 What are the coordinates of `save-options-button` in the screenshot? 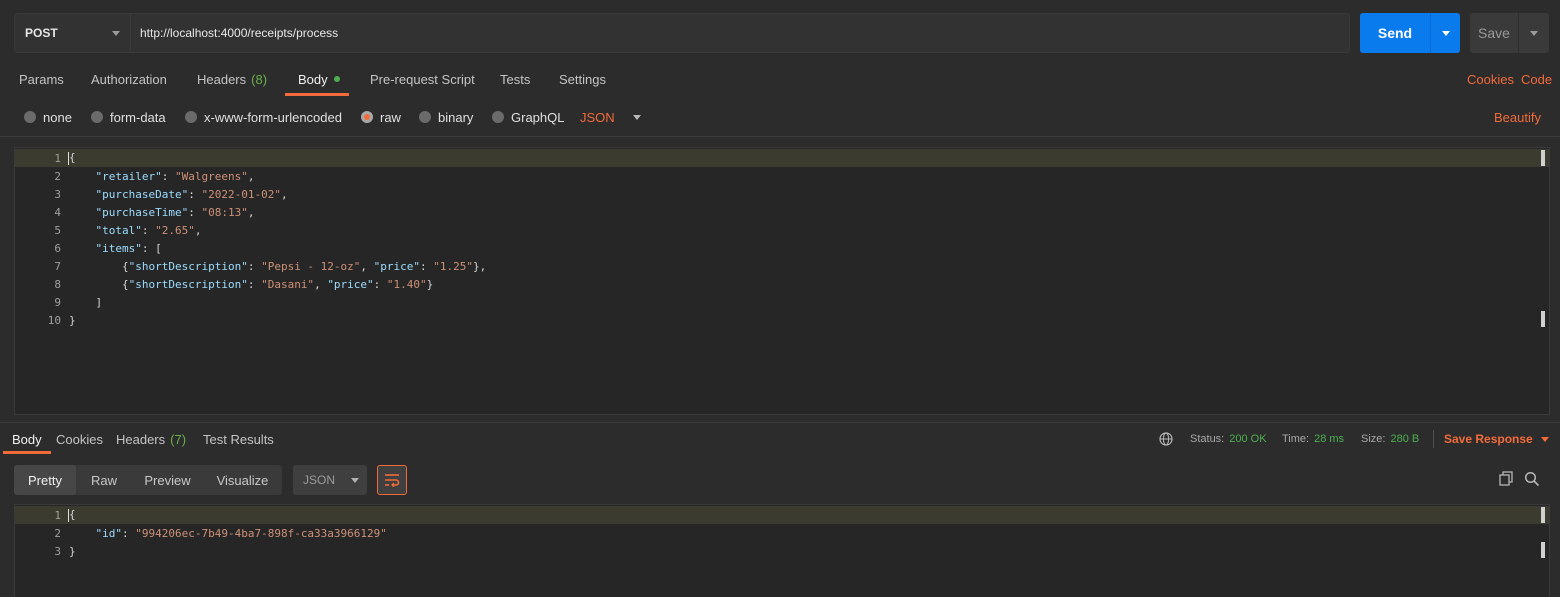 It's located at (1533, 33).